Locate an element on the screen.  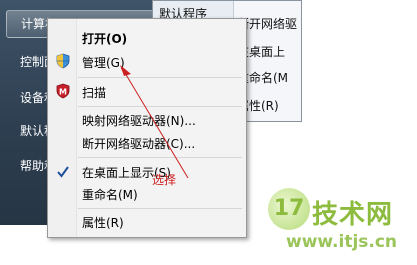
brand-logo-icon: 17 is located at coordinates (289, 209).